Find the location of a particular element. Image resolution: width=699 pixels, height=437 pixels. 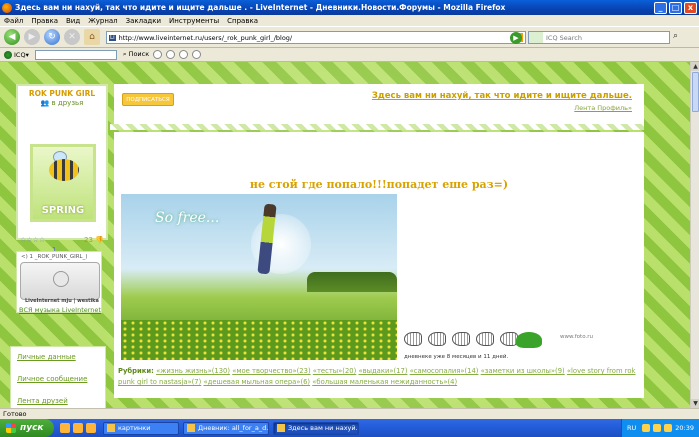

zoom-in-icon is located at coordinates (158, 54).